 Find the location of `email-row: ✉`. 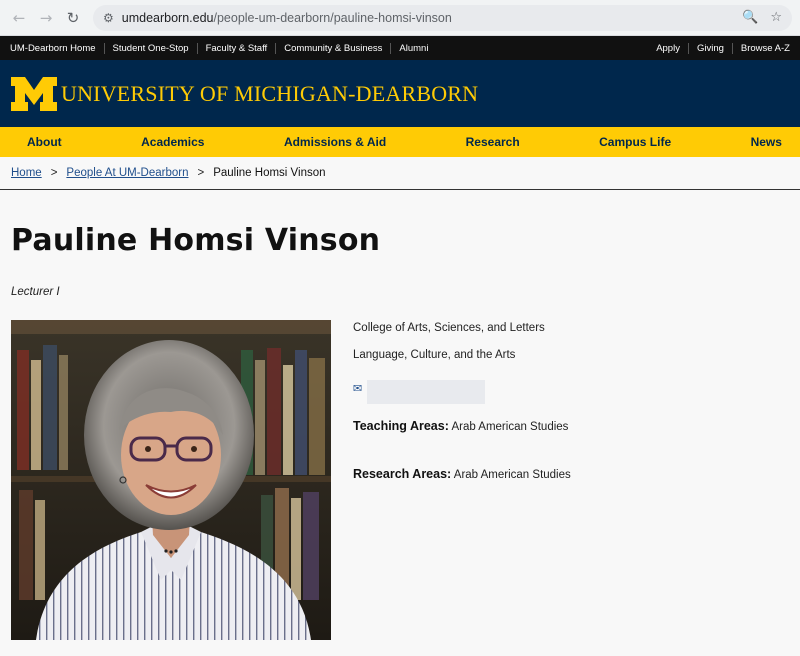

email-row: ✉ is located at coordinates (462, 389).